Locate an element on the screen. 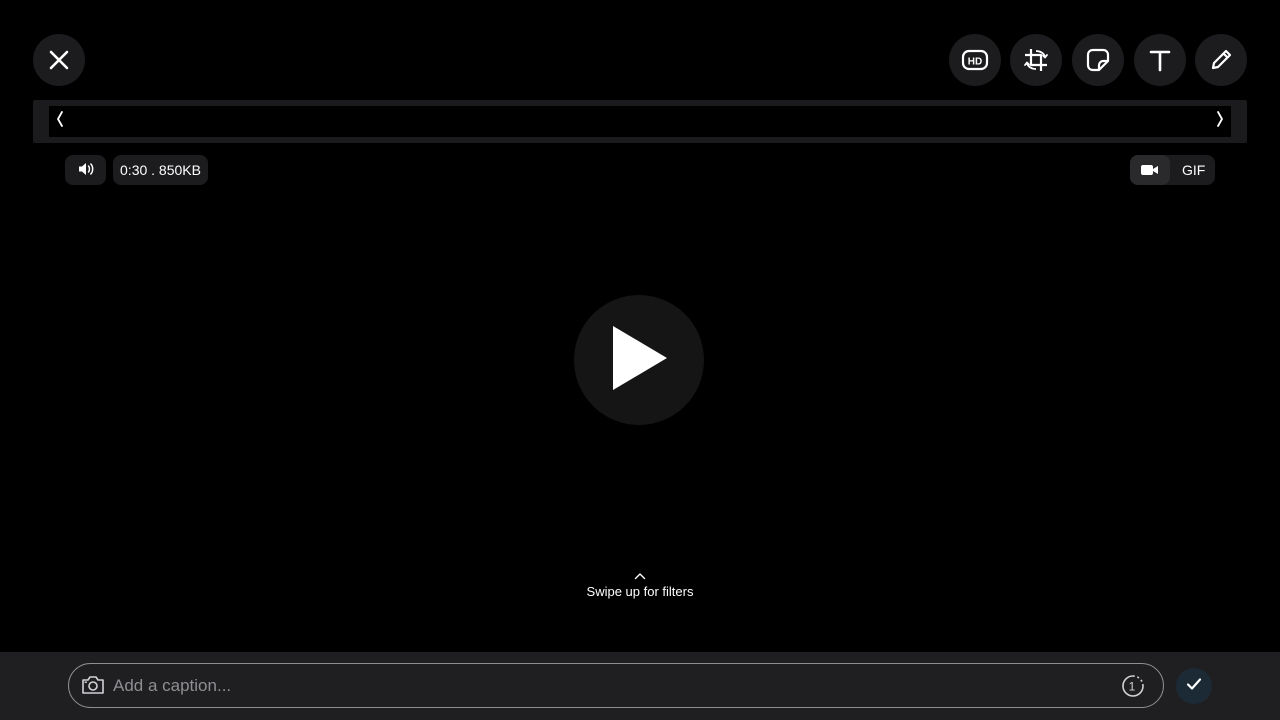  draw-button is located at coordinates (1221, 60).